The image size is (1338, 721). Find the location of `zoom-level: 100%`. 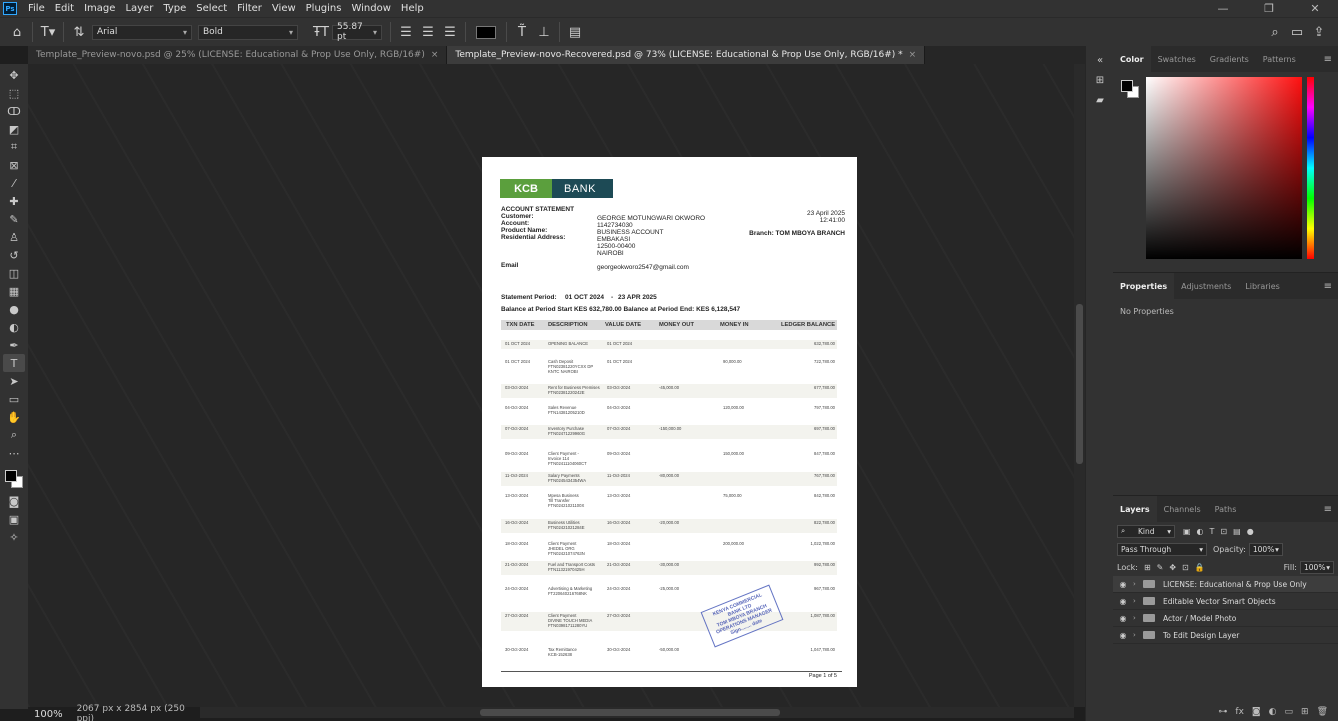

zoom-level: 100% is located at coordinates (48, 714).